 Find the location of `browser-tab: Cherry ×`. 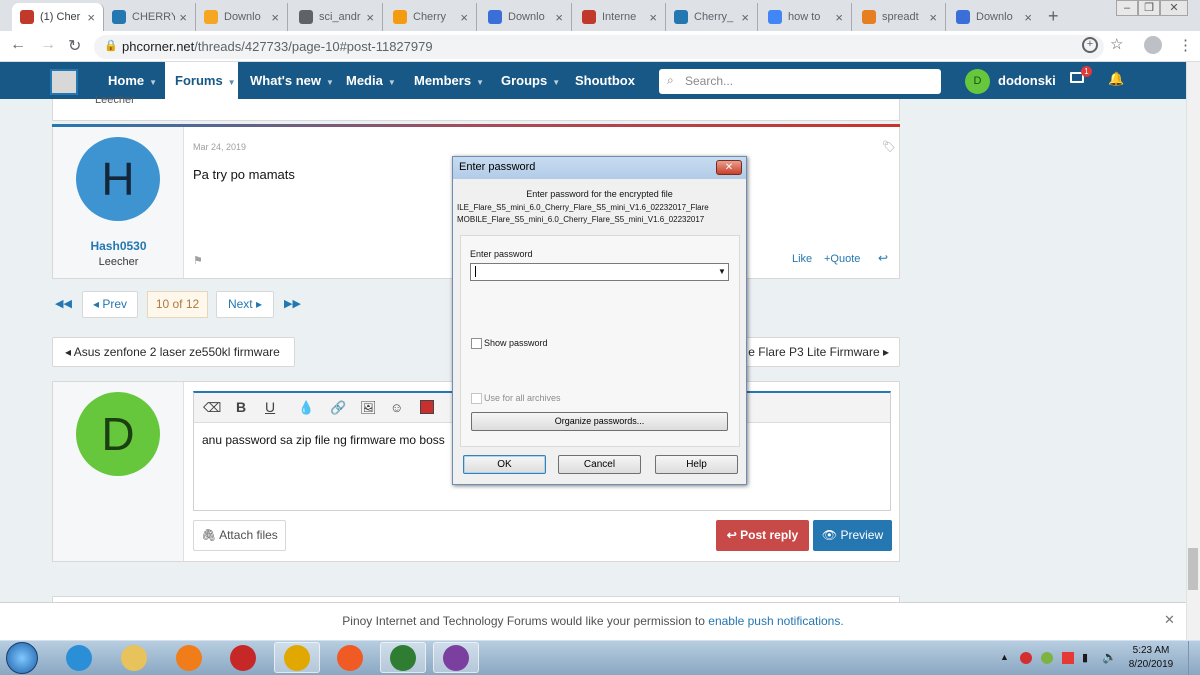

browser-tab: Cherry × is located at coordinates (431, 17).